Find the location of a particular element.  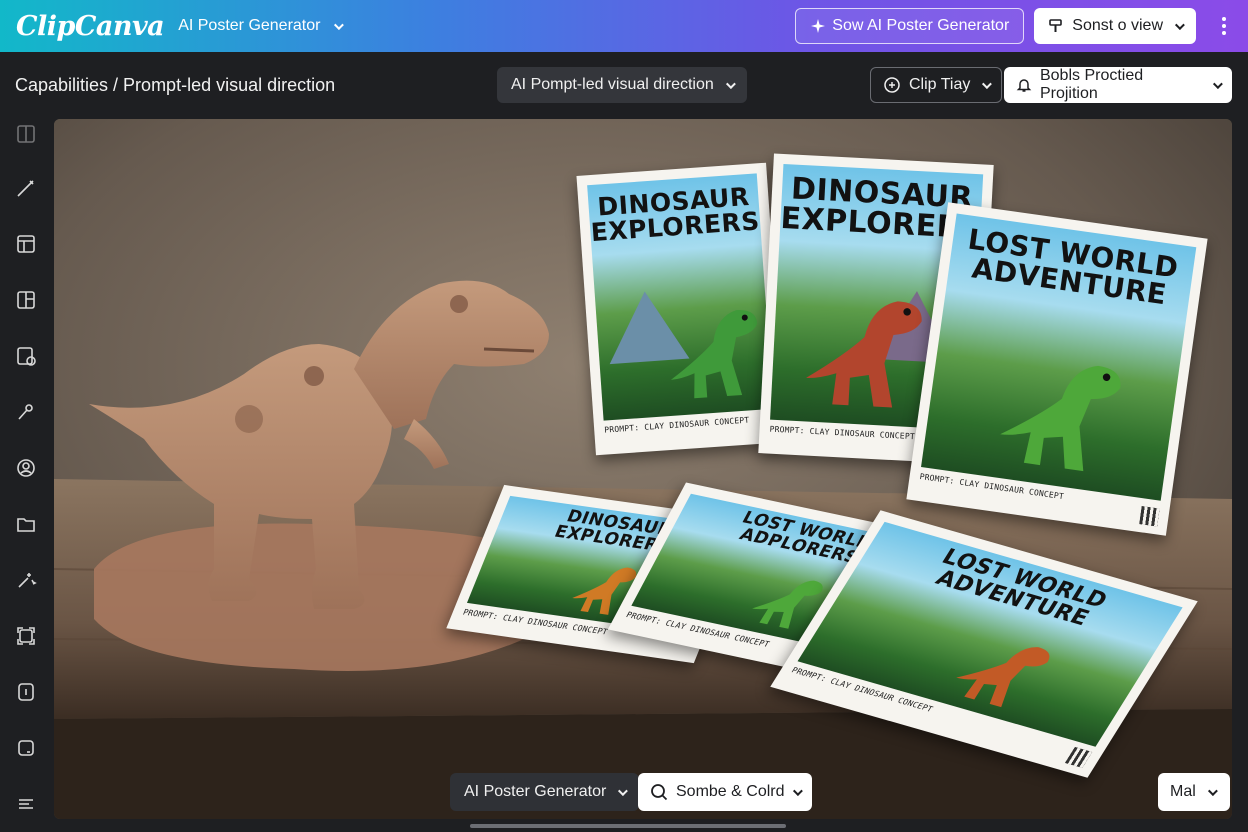

mal-dropdown: Mal is located at coordinates (1194, 792).